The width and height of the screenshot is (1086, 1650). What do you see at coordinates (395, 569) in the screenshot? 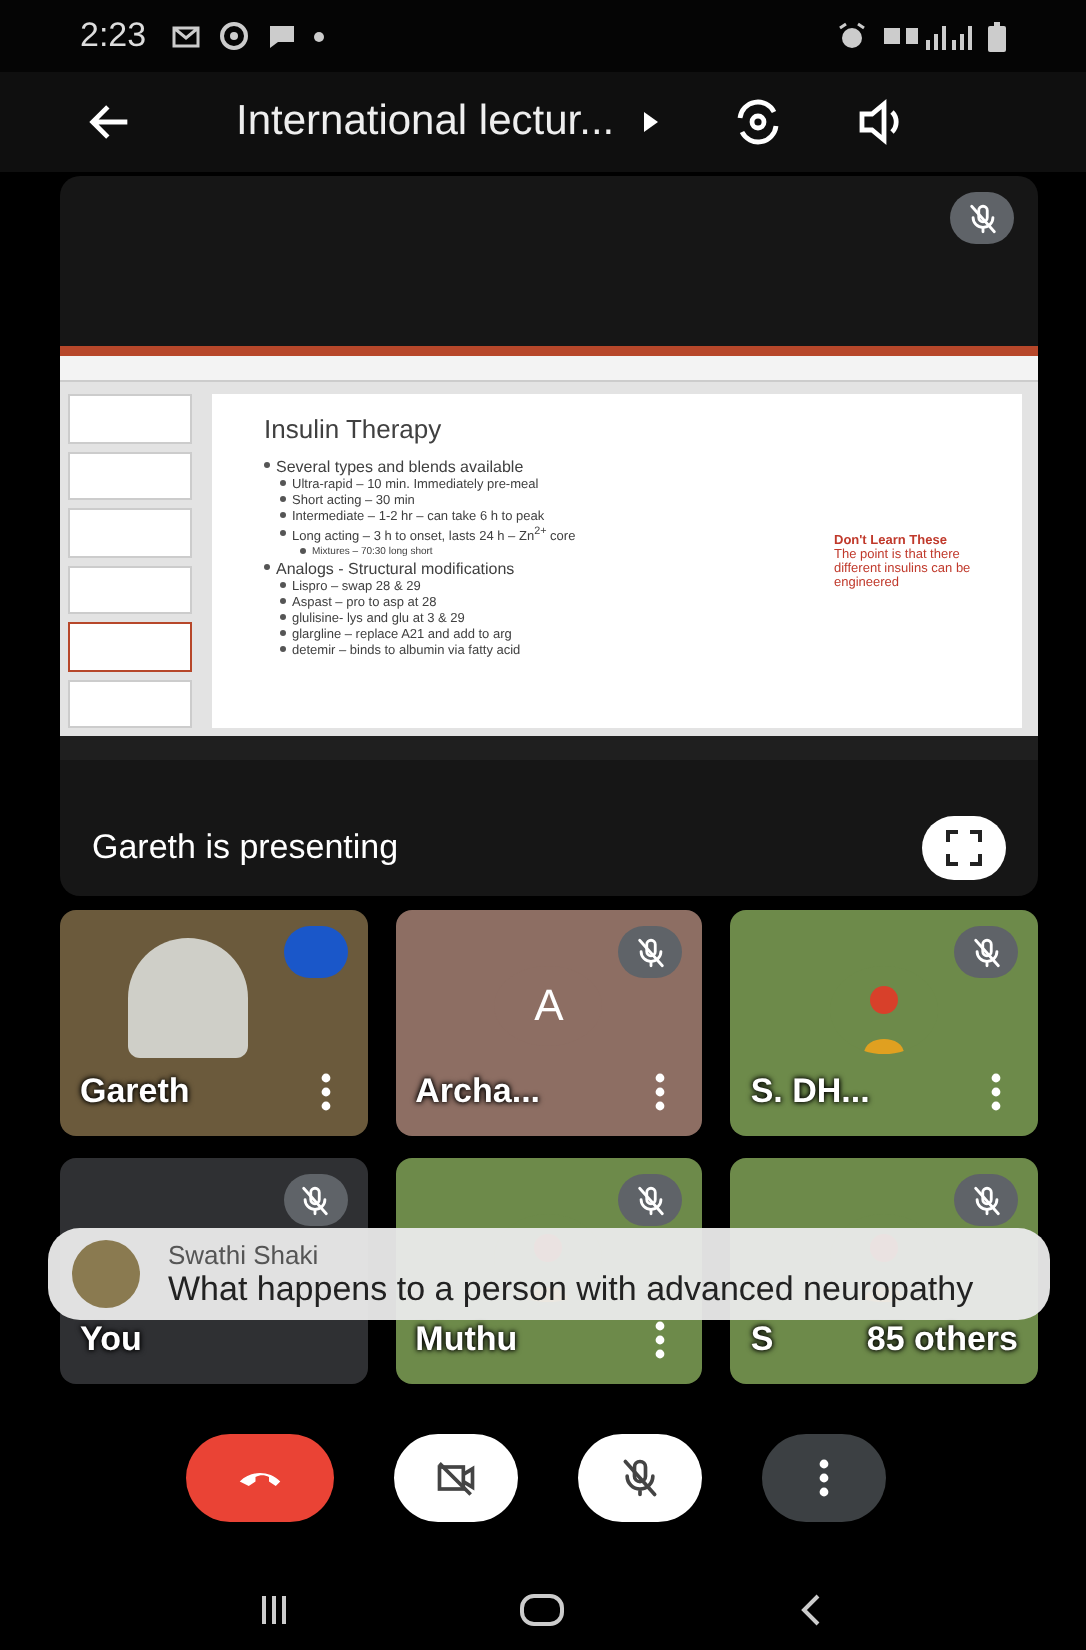
I see `slide-bullet: Analogs - Structural modifications` at bounding box center [395, 569].